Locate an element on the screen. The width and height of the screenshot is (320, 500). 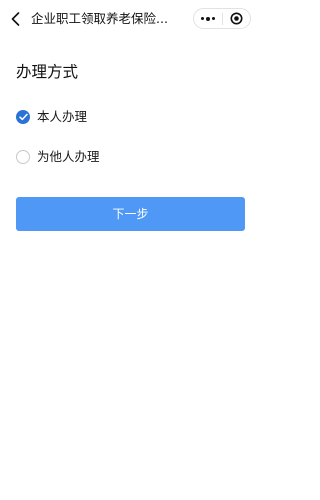
chevron-left-icon is located at coordinates (15, 19).